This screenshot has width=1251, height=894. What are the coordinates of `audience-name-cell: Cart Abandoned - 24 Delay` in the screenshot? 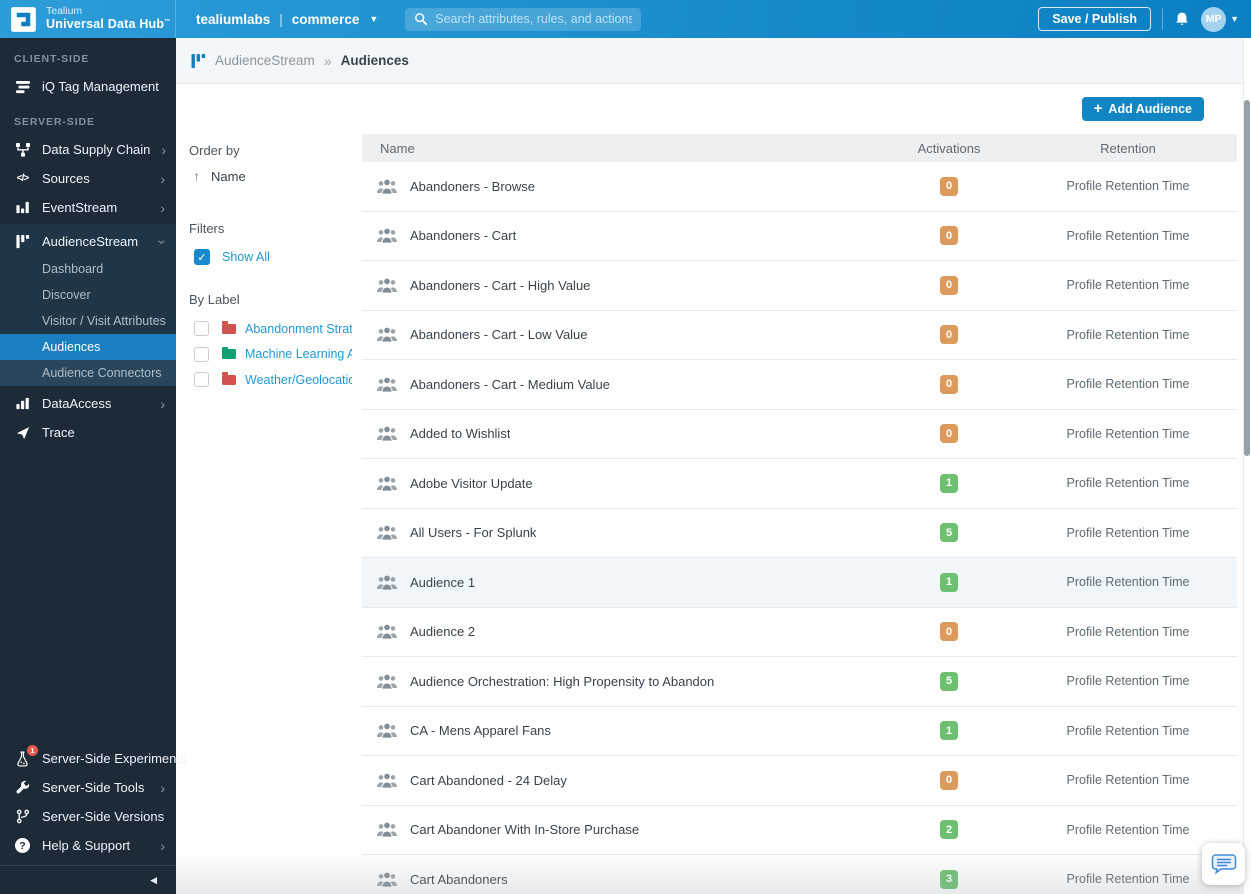 It's located at (620, 780).